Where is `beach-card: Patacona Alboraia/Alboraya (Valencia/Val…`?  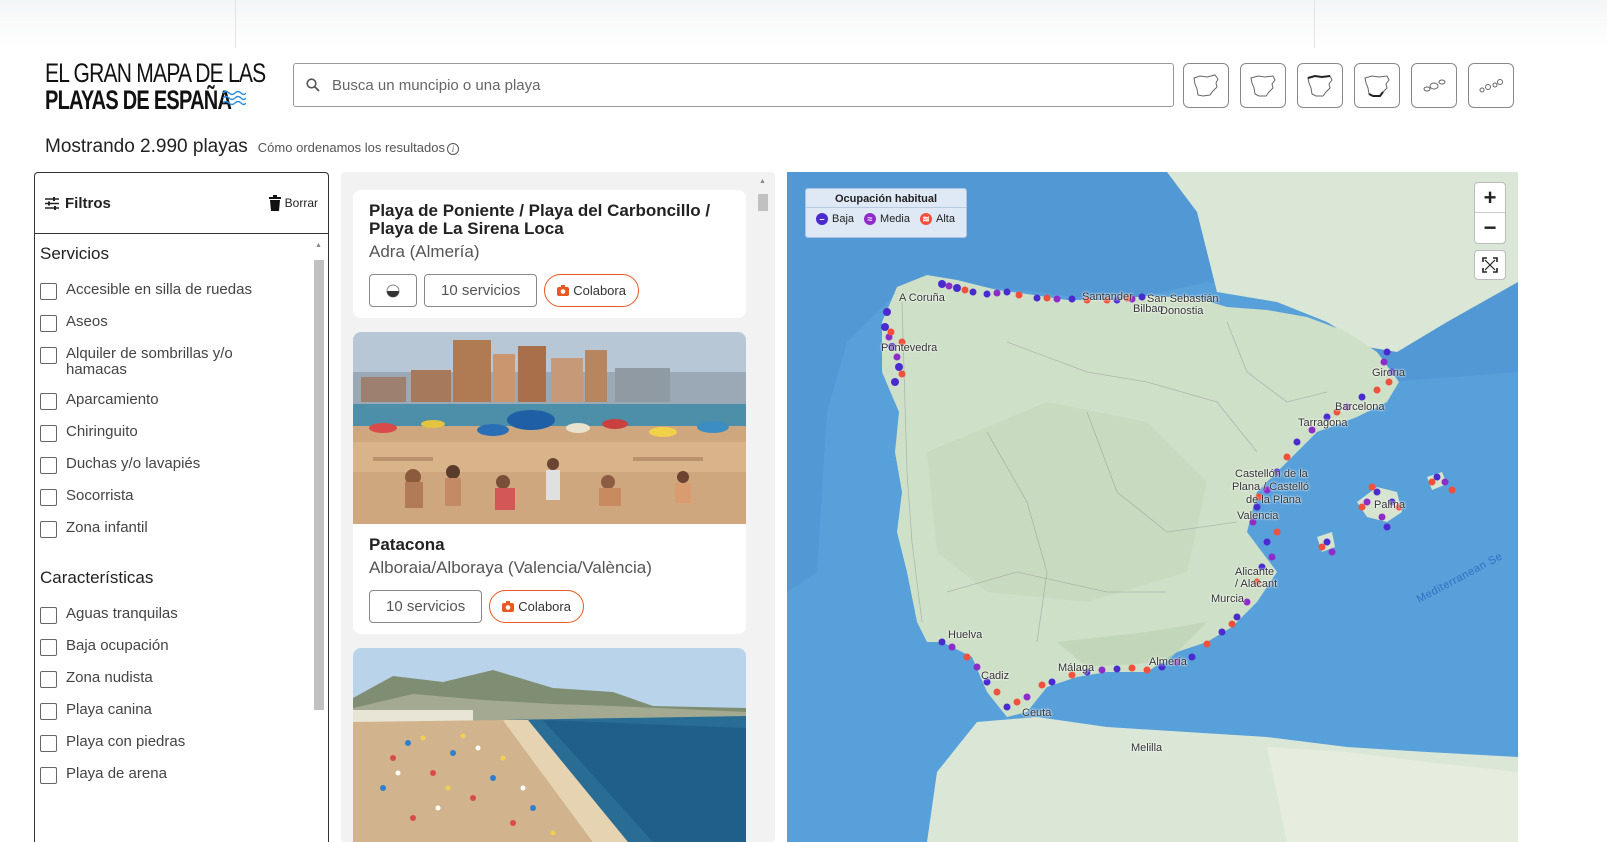
beach-card: Patacona Alboraia/Alboraya (Valencia/Val… is located at coordinates (549, 483).